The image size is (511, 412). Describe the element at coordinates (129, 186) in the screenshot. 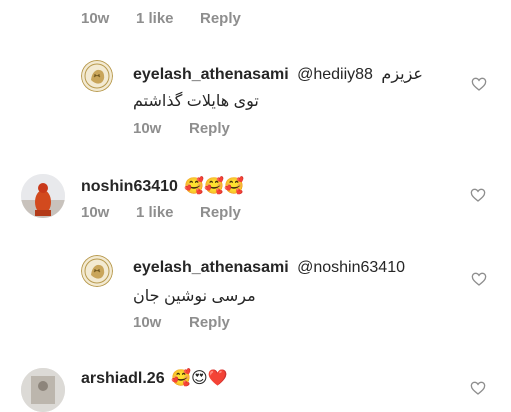

I see `comment-username: noshin63410` at that location.